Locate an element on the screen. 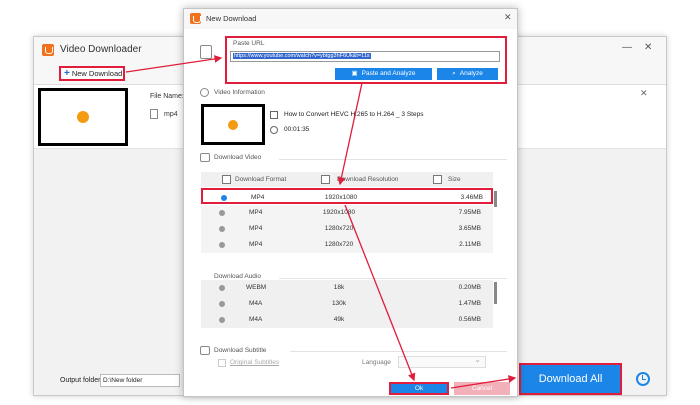 This screenshot has width=700, height=405. video-row: MP4 1280x720 2.11MB is located at coordinates (347, 245).